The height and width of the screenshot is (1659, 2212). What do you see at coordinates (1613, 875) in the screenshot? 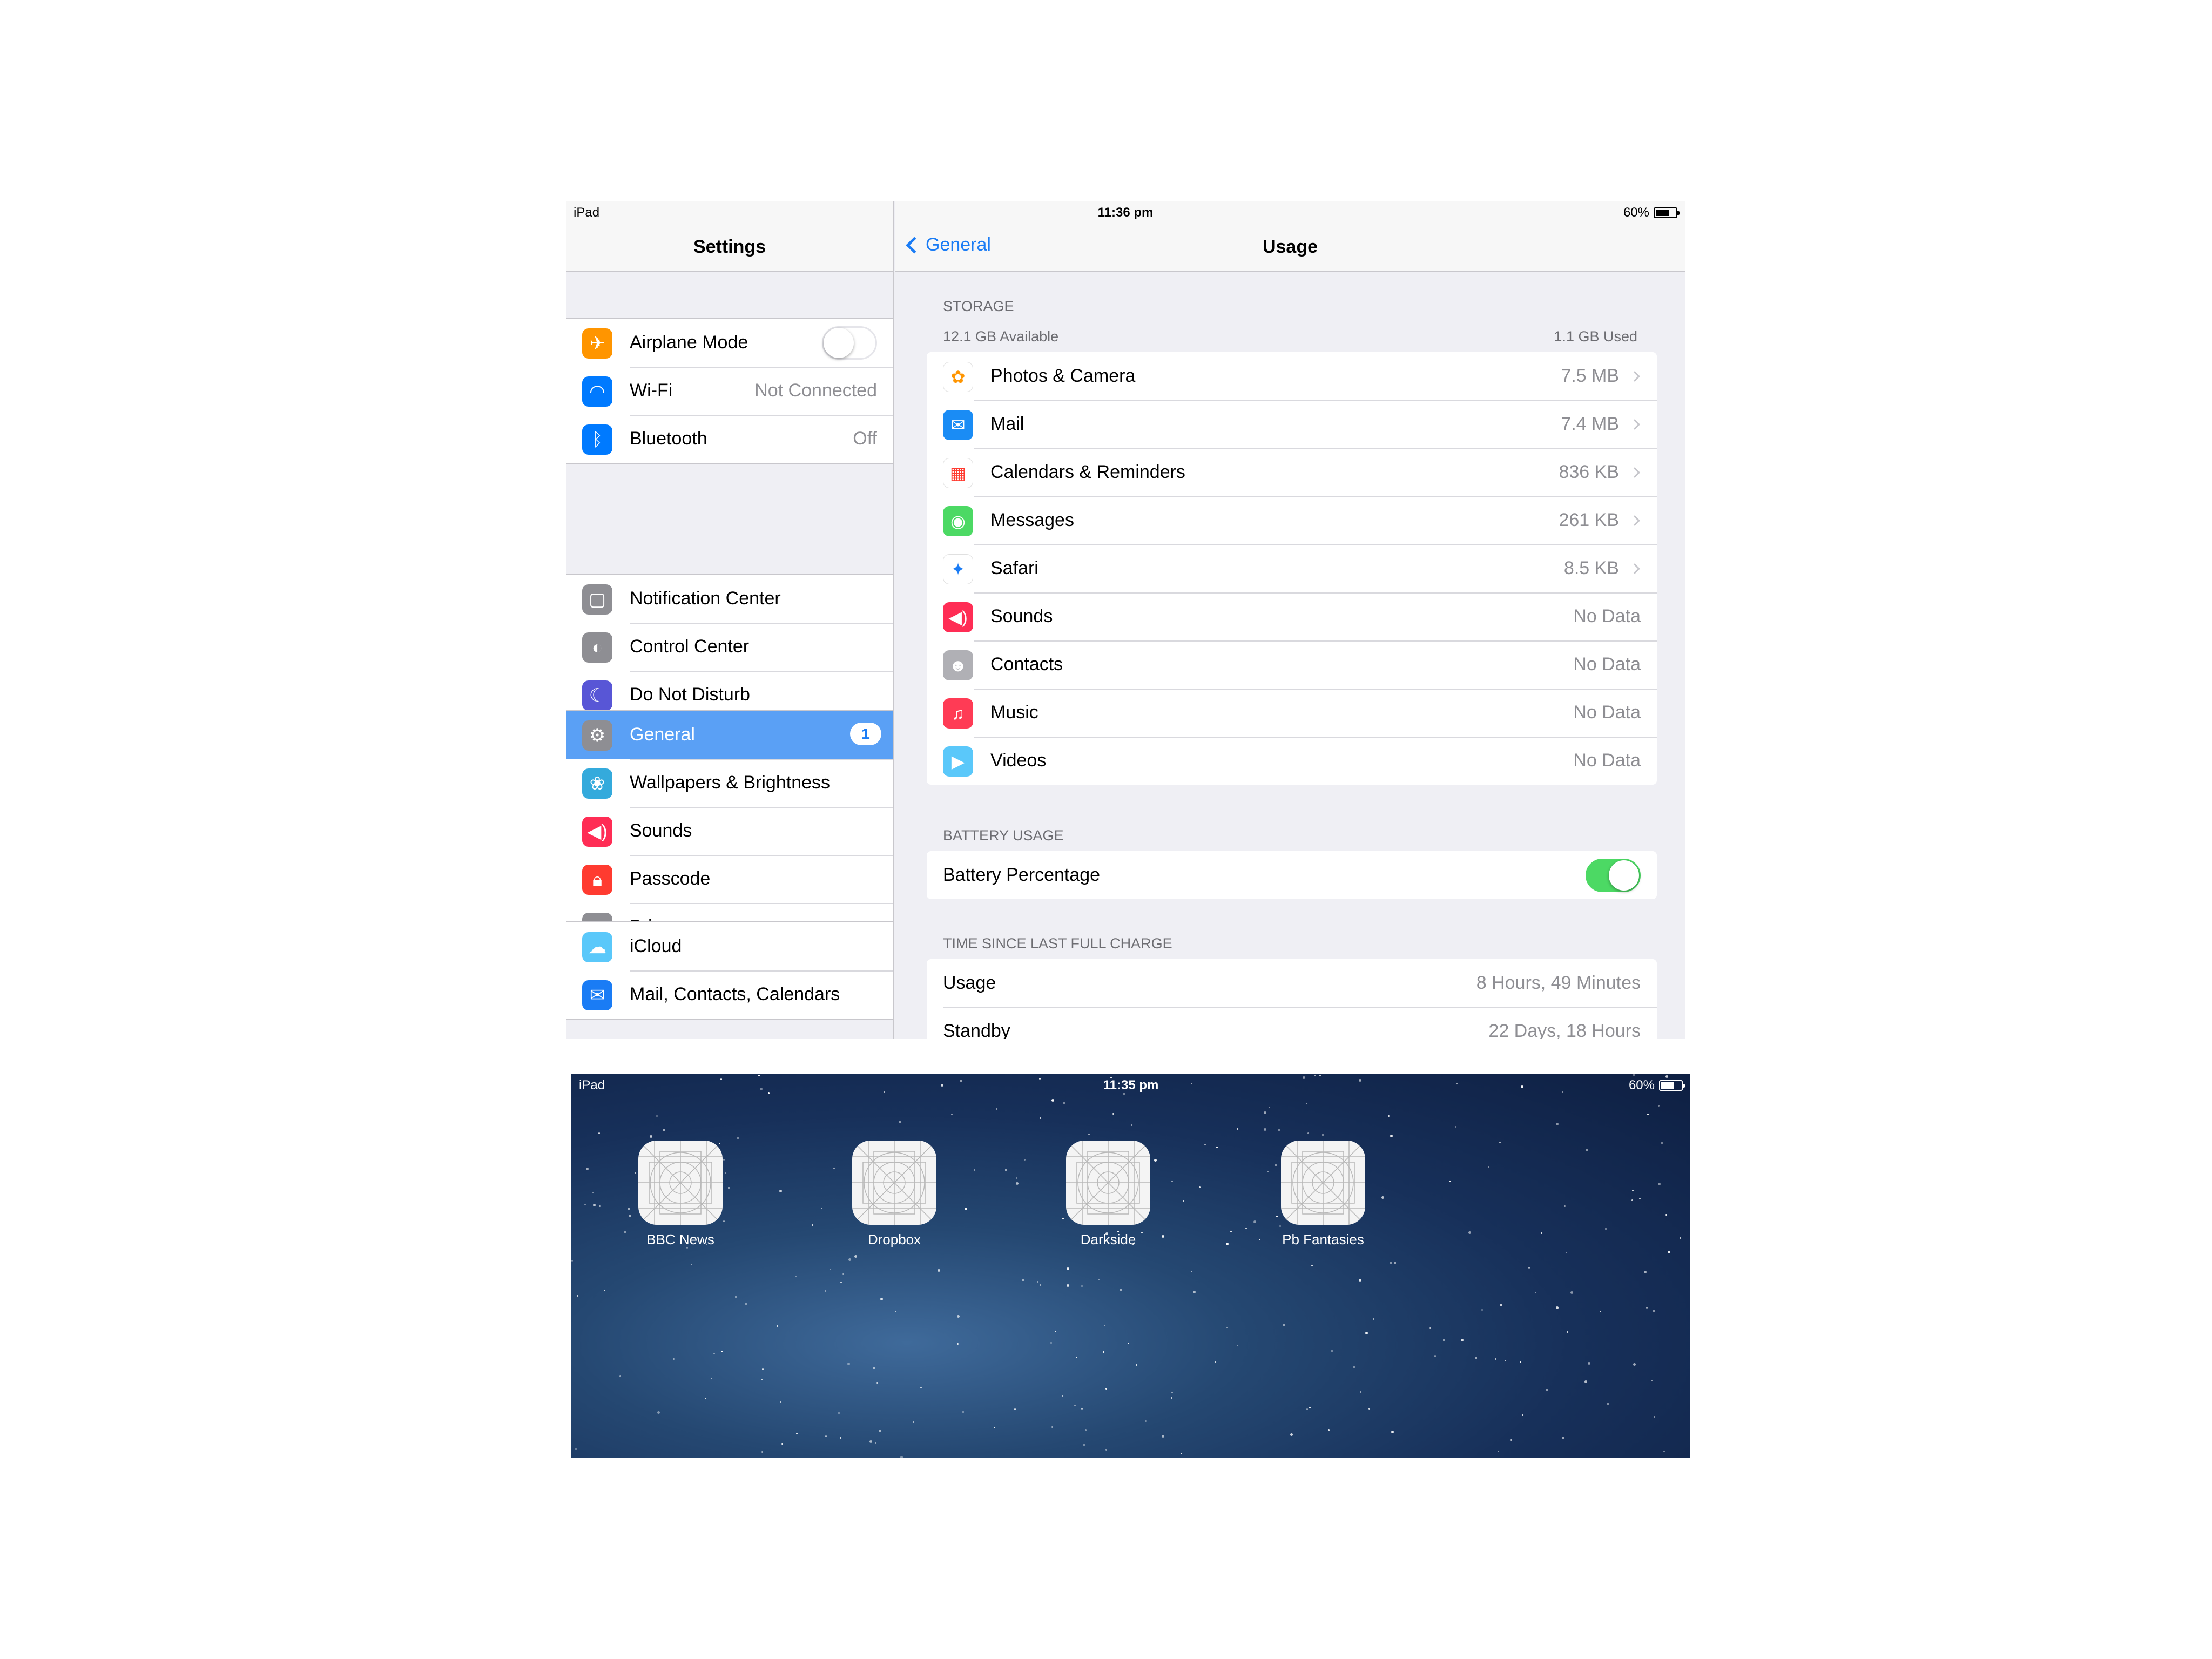
I see `battery-percentage-toggle` at bounding box center [1613, 875].